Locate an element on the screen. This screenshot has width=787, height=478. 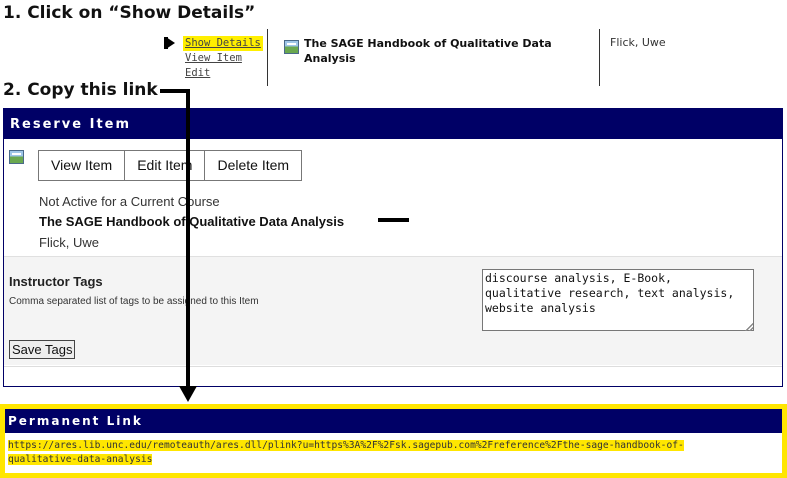
instruction-step-1: 1. Click on “Show Details” is located at coordinates (129, 13).